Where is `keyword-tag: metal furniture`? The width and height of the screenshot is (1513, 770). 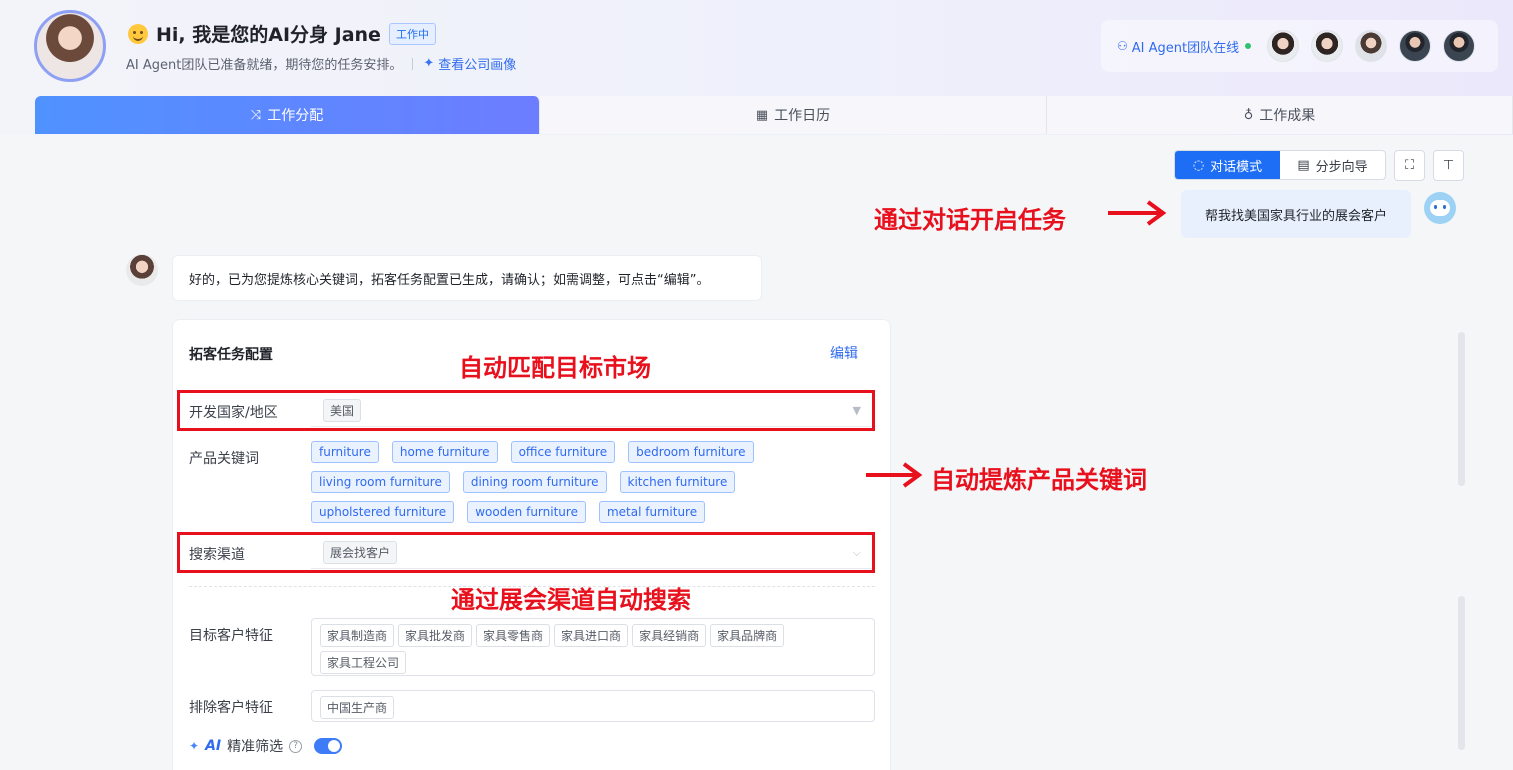
keyword-tag: metal furniture is located at coordinates (652, 512).